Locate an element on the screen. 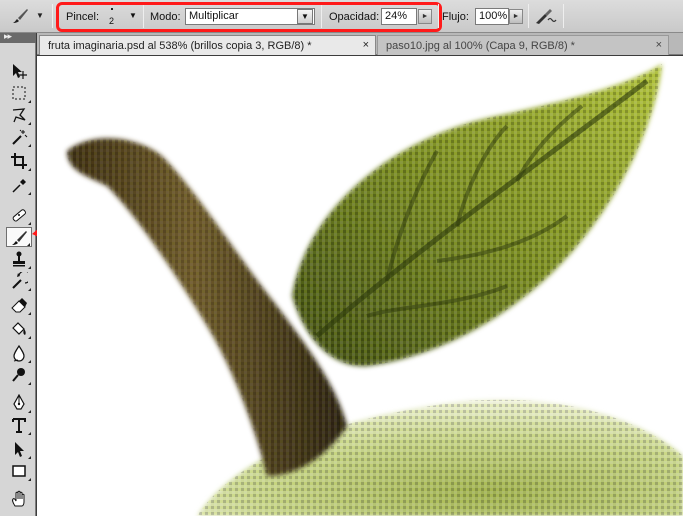  airbrush-toggle is located at coordinates (545, 16).